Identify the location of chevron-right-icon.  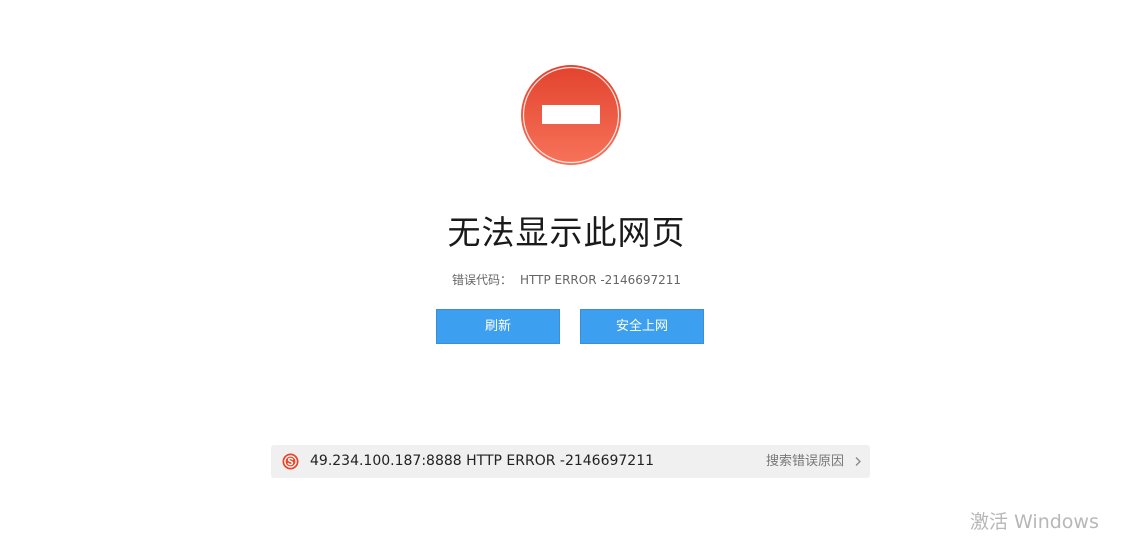
(858, 461).